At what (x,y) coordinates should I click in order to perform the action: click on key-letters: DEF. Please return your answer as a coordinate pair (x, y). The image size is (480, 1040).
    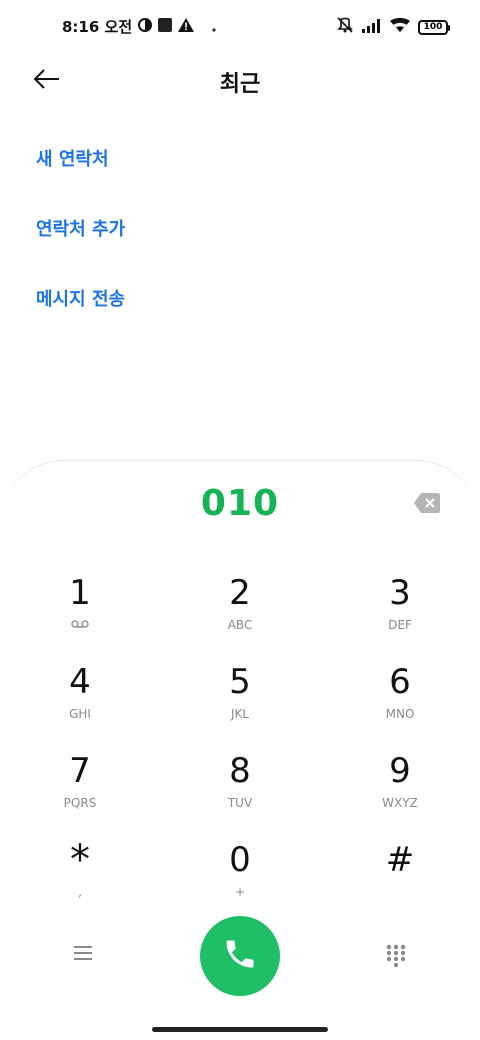
    Looking at the image, I should click on (400, 625).